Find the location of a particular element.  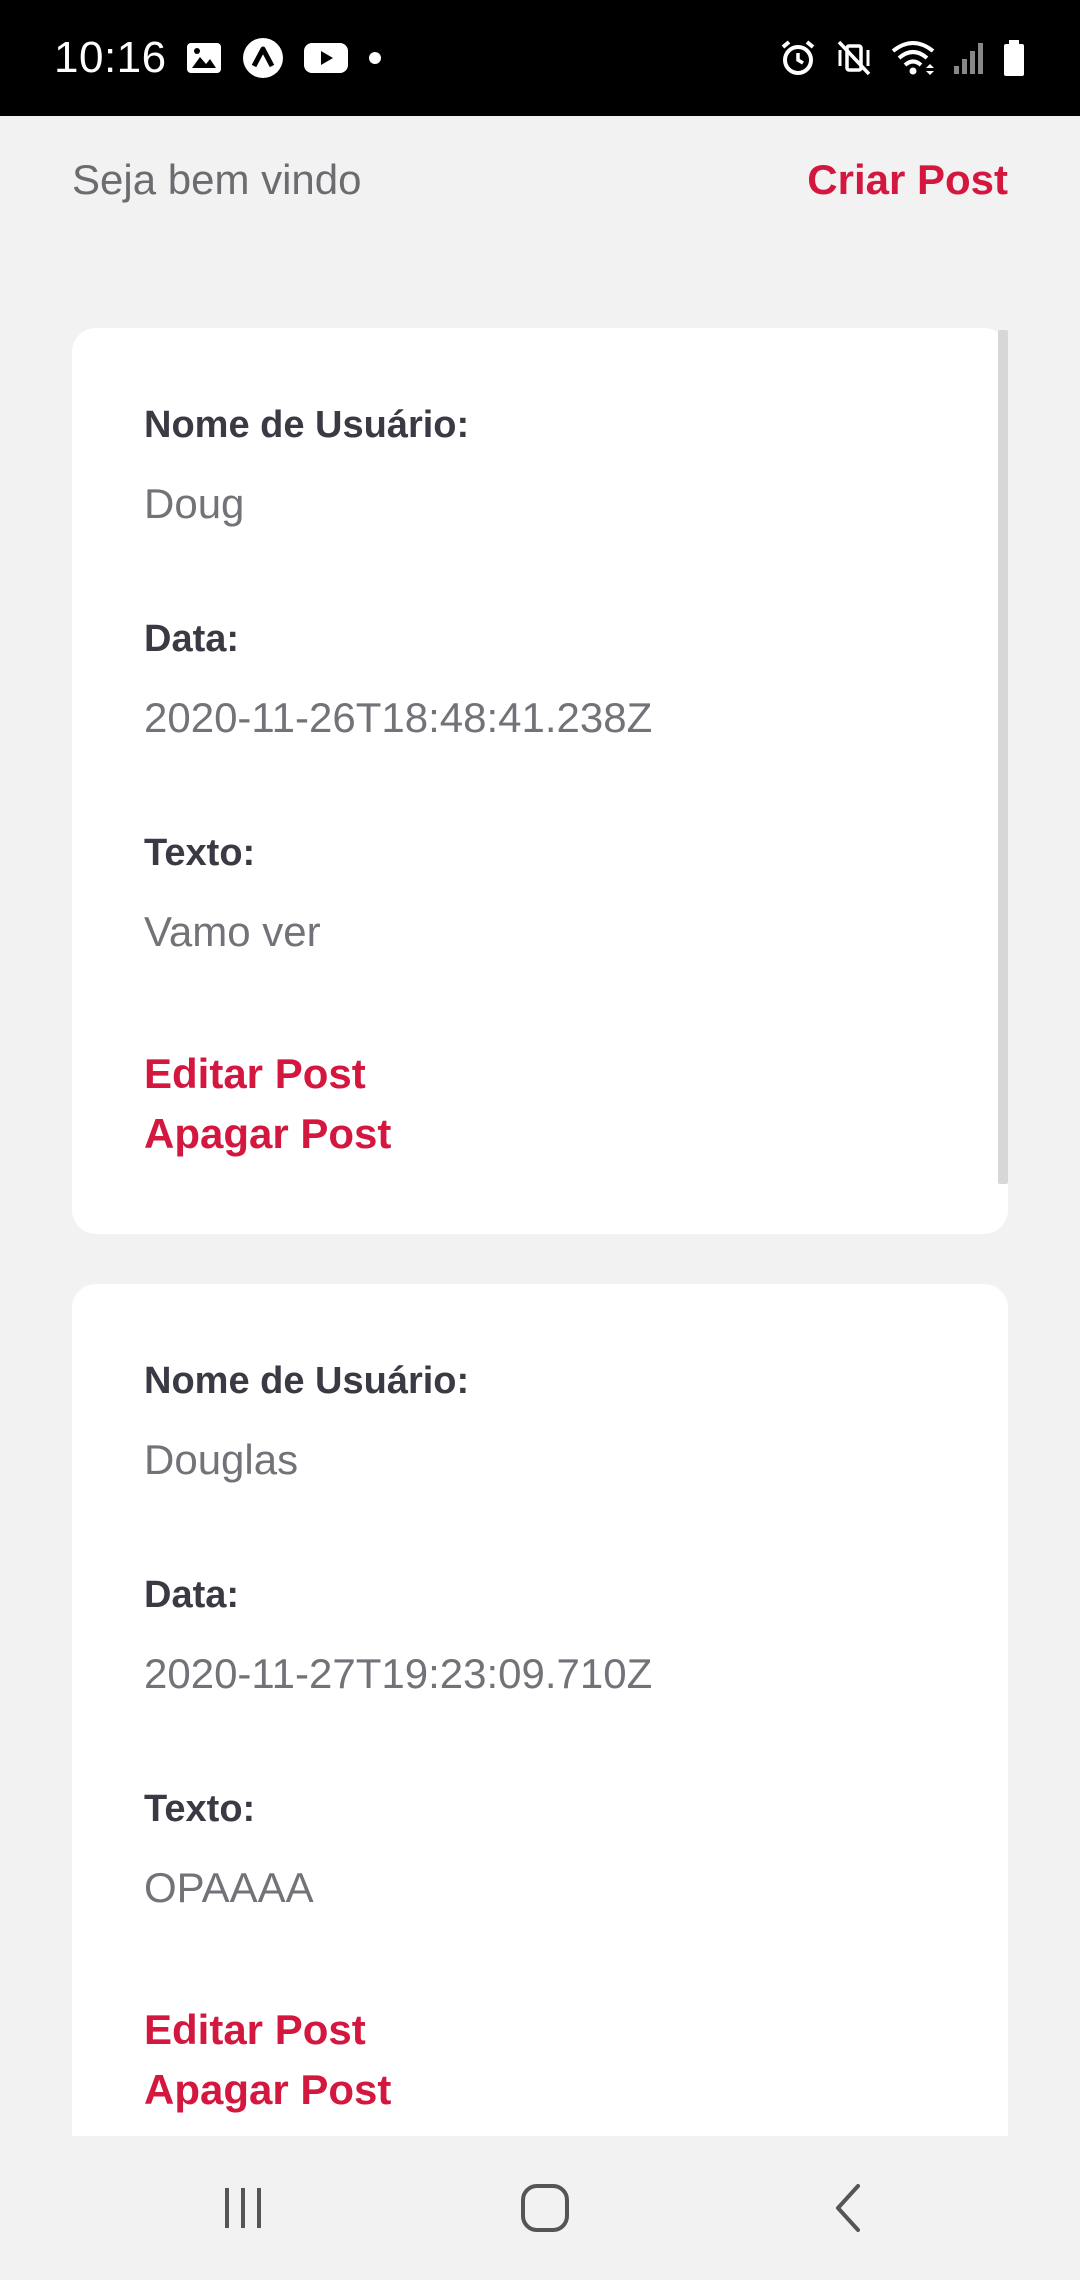

battery-icon is located at coordinates (1014, 58).